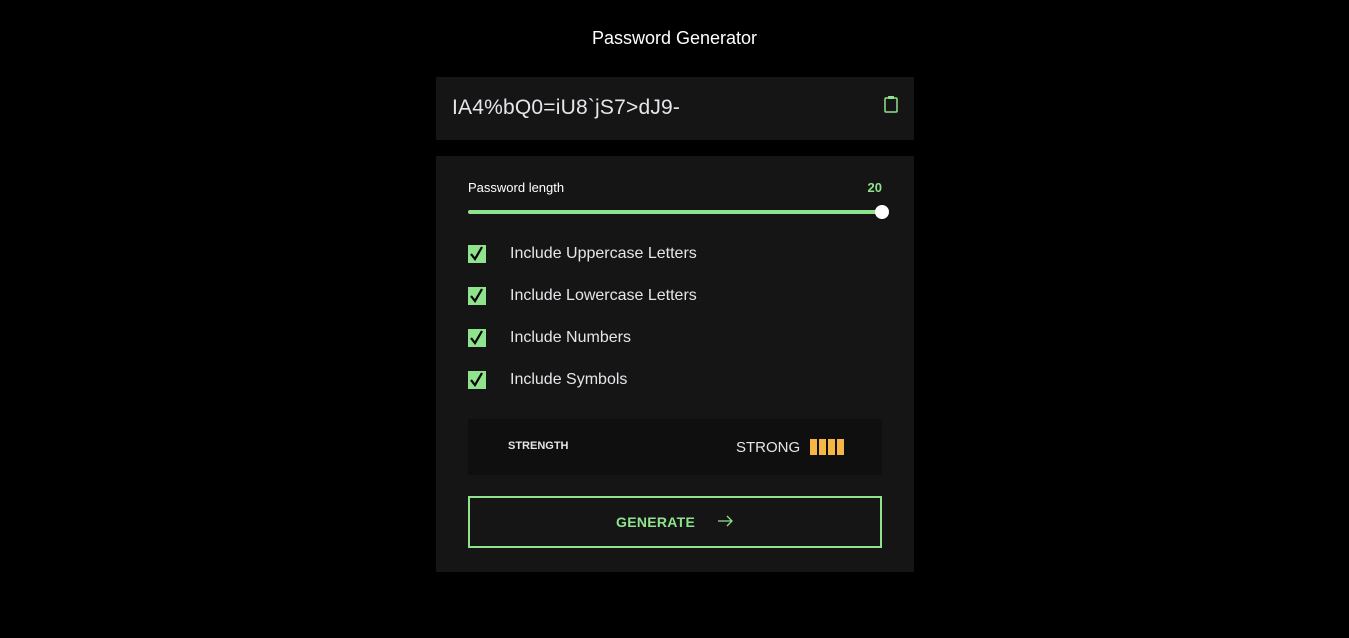  What do you see at coordinates (566, 107) in the screenshot?
I see `password-text: IA4%bQ0=iU8`jS7>dJ9-` at bounding box center [566, 107].